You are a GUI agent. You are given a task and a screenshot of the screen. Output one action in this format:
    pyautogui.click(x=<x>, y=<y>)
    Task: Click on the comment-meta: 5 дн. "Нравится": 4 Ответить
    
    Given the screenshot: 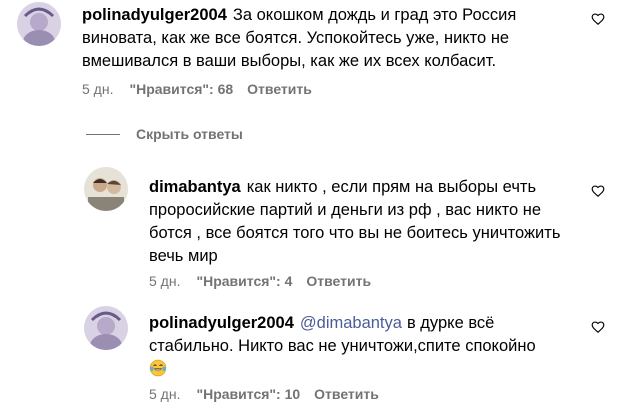 What is the action you would take?
    pyautogui.click(x=260, y=281)
    